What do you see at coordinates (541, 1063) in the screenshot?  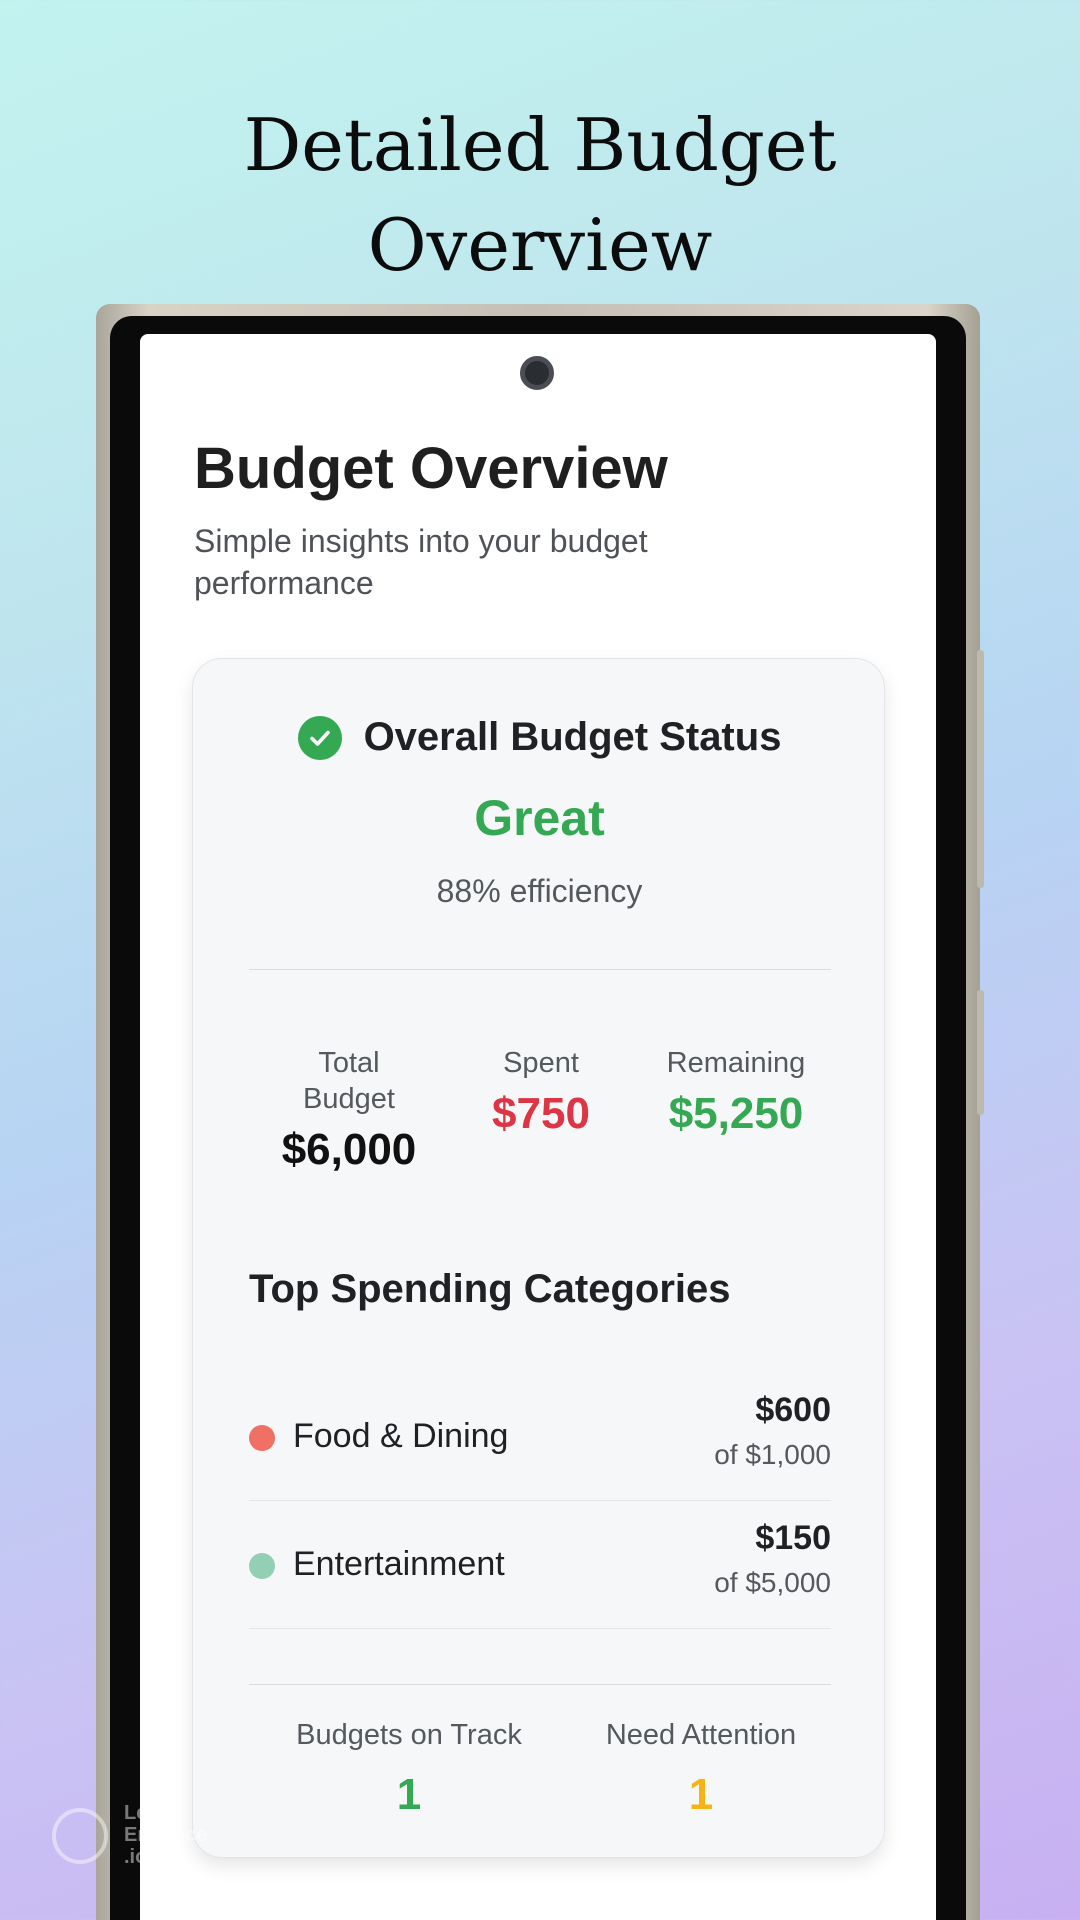 I see `spent-label: Spent` at bounding box center [541, 1063].